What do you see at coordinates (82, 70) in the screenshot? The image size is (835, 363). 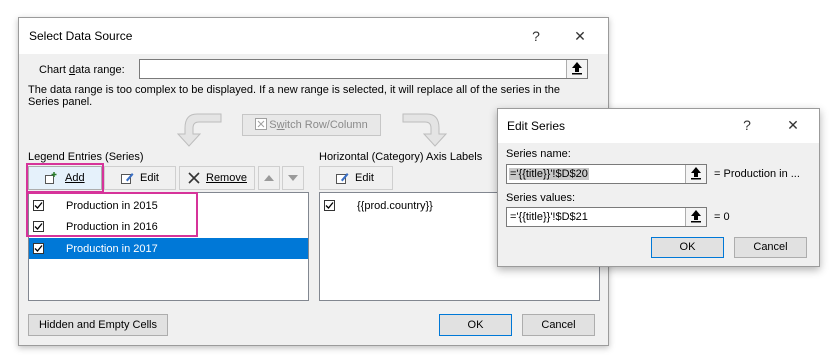 I see `chart-range-label: Chart data range:` at bounding box center [82, 70].